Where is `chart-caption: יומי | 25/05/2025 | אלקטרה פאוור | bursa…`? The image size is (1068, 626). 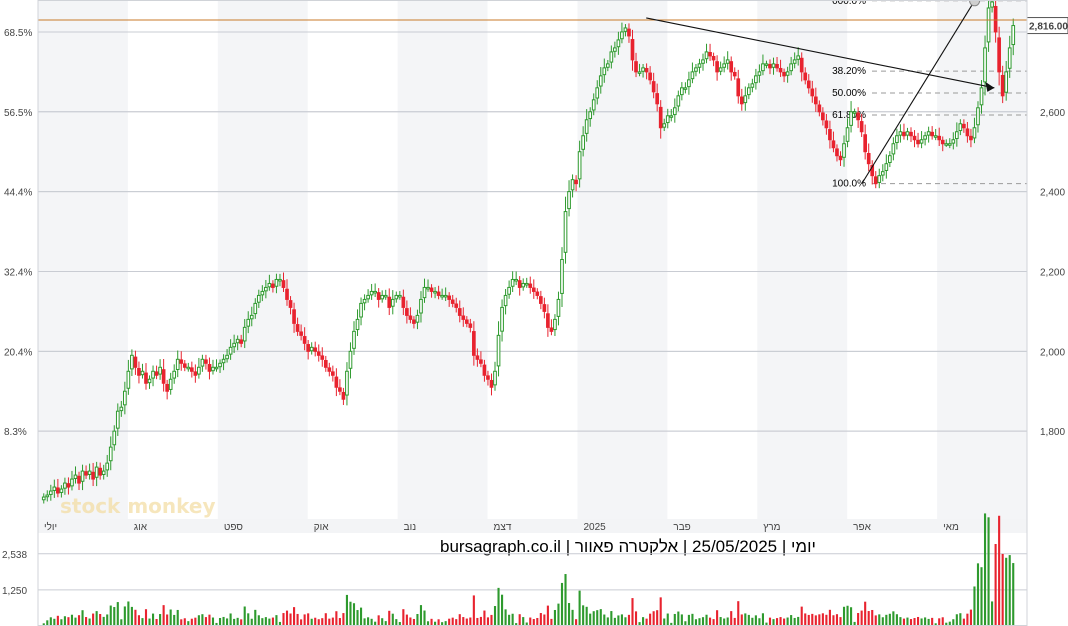
chart-caption: יומי | 25/05/2025 | אלקטרה פאוור | bursa… is located at coordinates (628, 546).